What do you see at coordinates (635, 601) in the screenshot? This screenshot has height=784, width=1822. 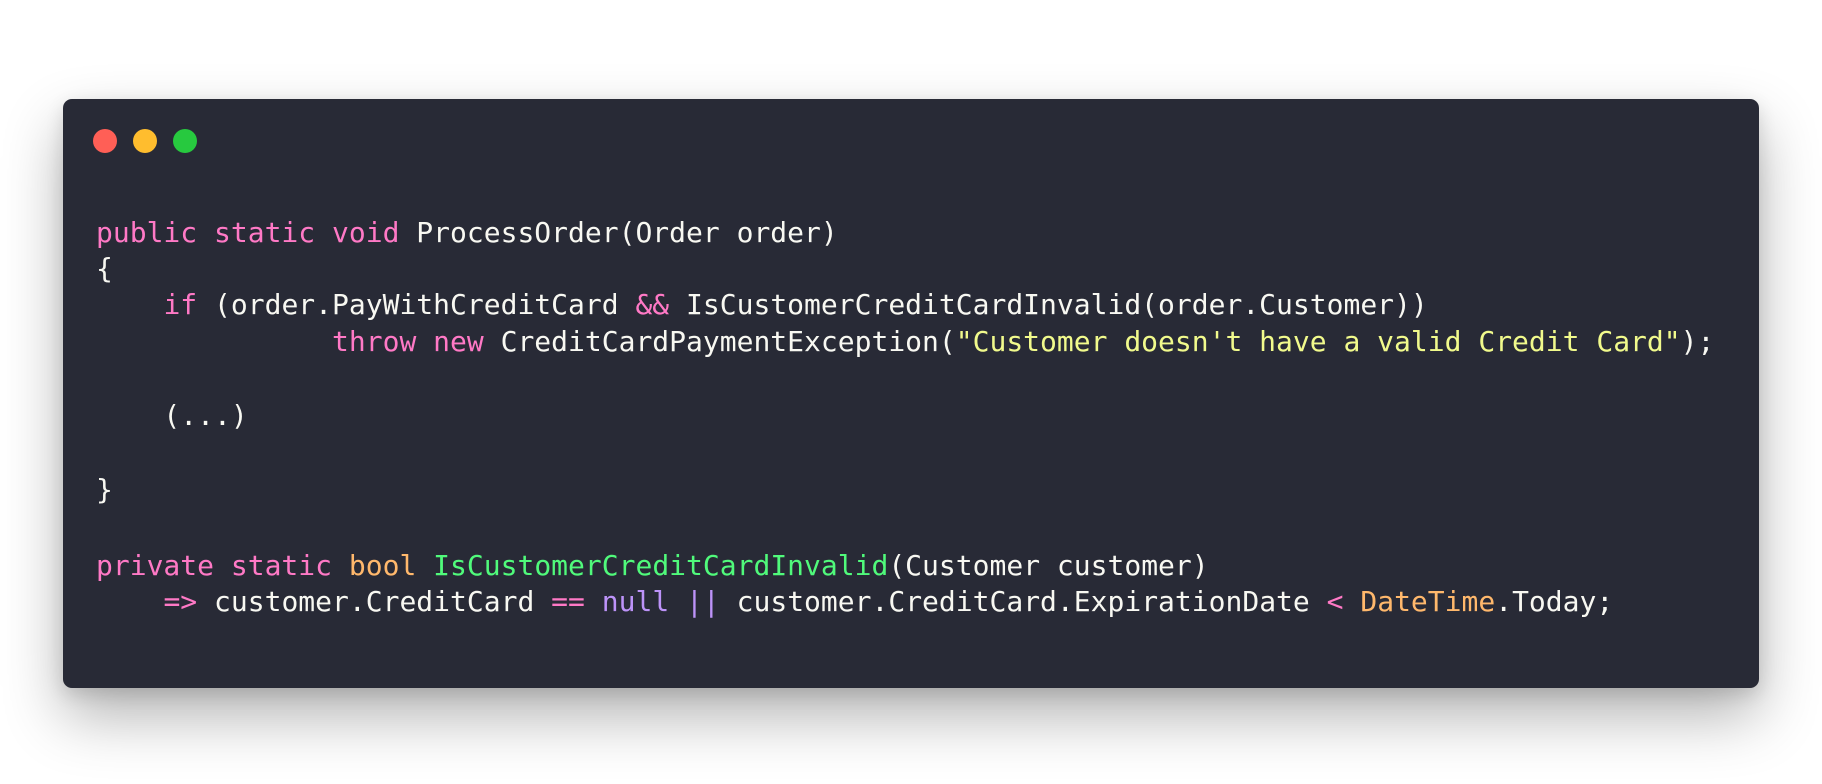 I see `code-token-constant: null` at bounding box center [635, 601].